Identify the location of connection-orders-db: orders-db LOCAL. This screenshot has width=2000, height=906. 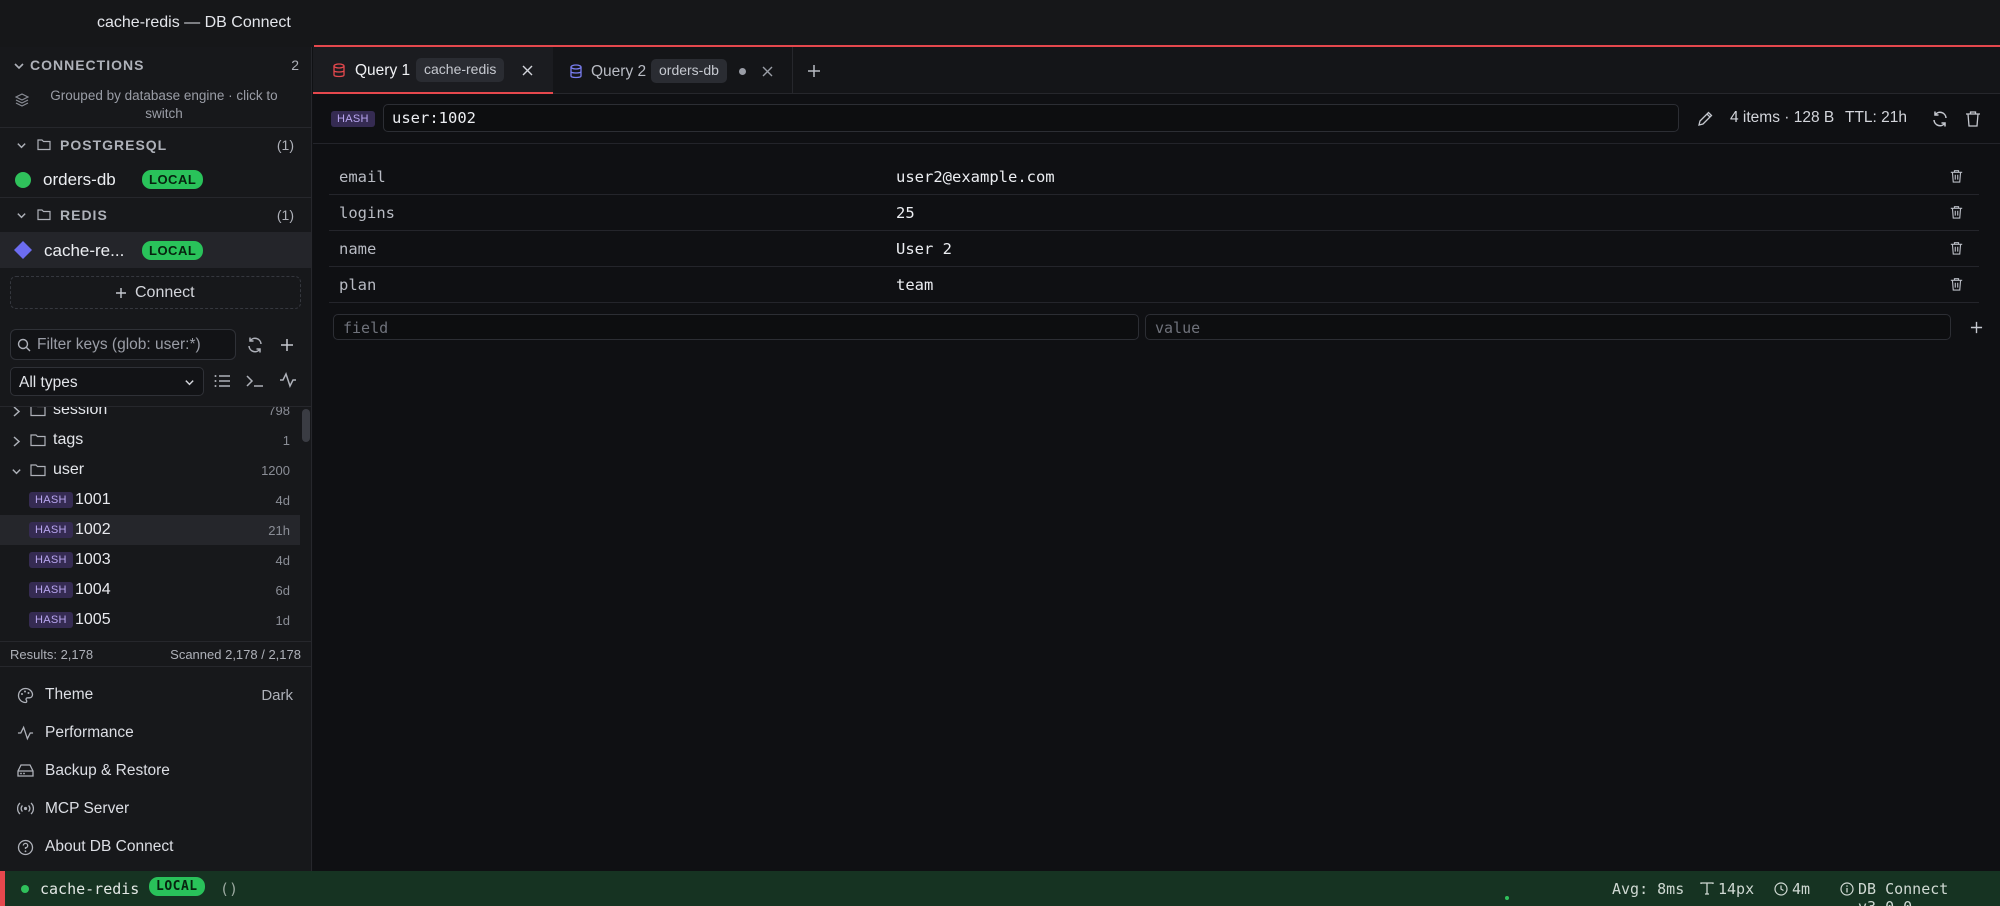
(155, 179).